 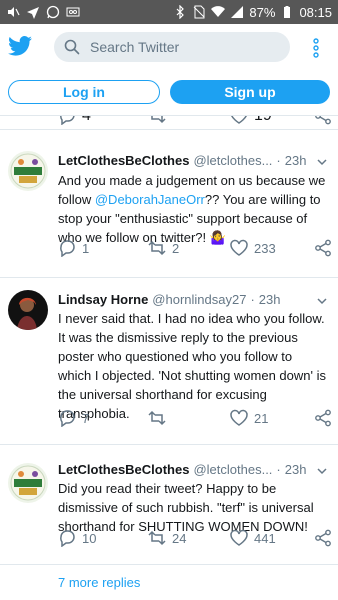 I want to click on login-button: Log in, so click(x=84, y=92).